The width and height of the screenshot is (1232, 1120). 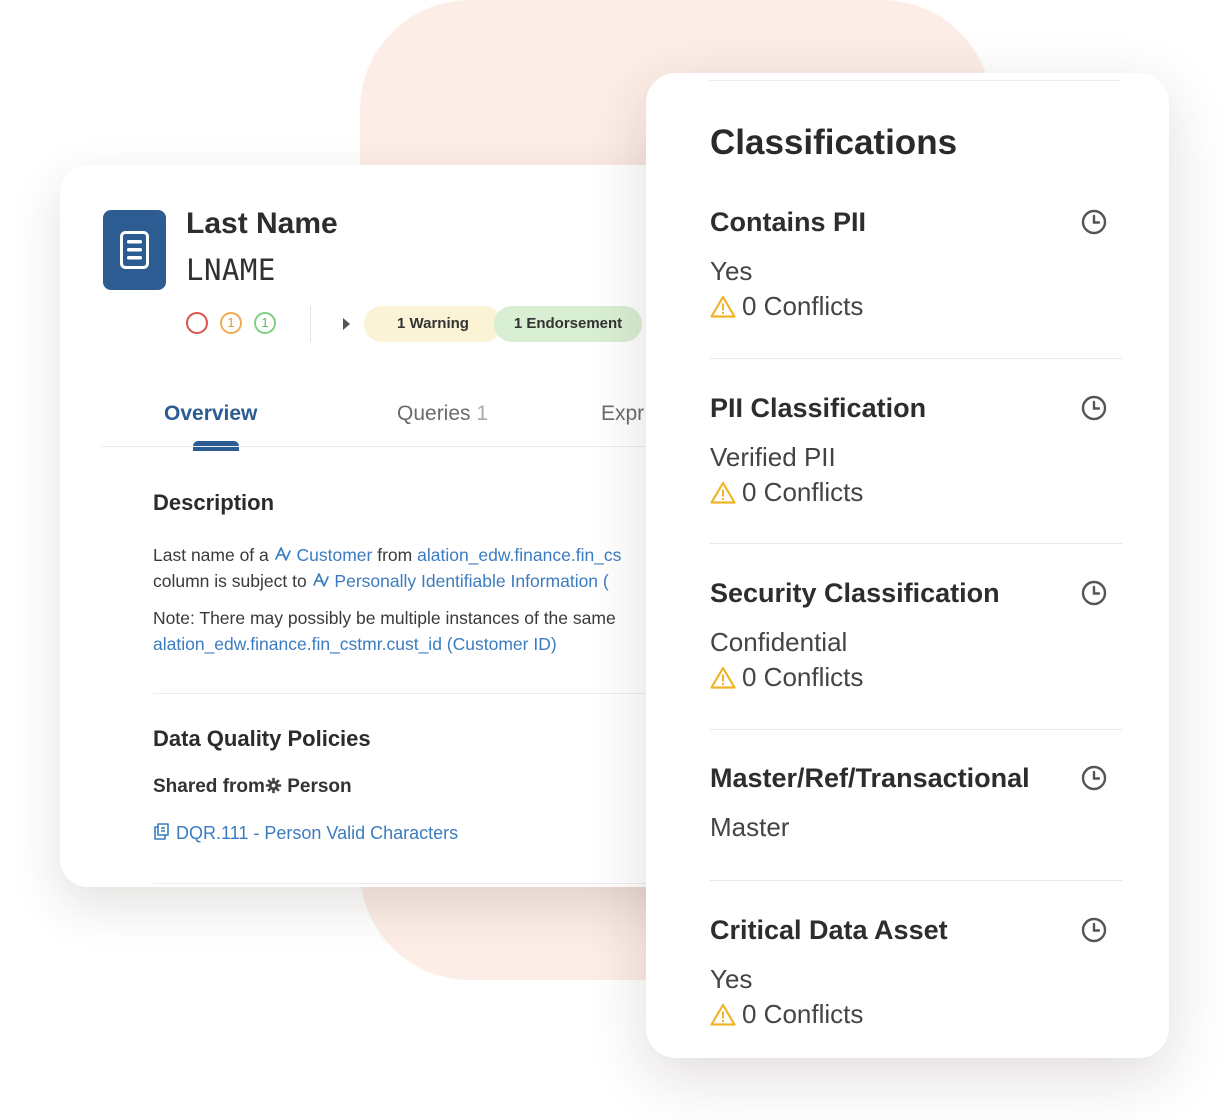 I want to click on classification-value: Verified PII, so click(x=773, y=457).